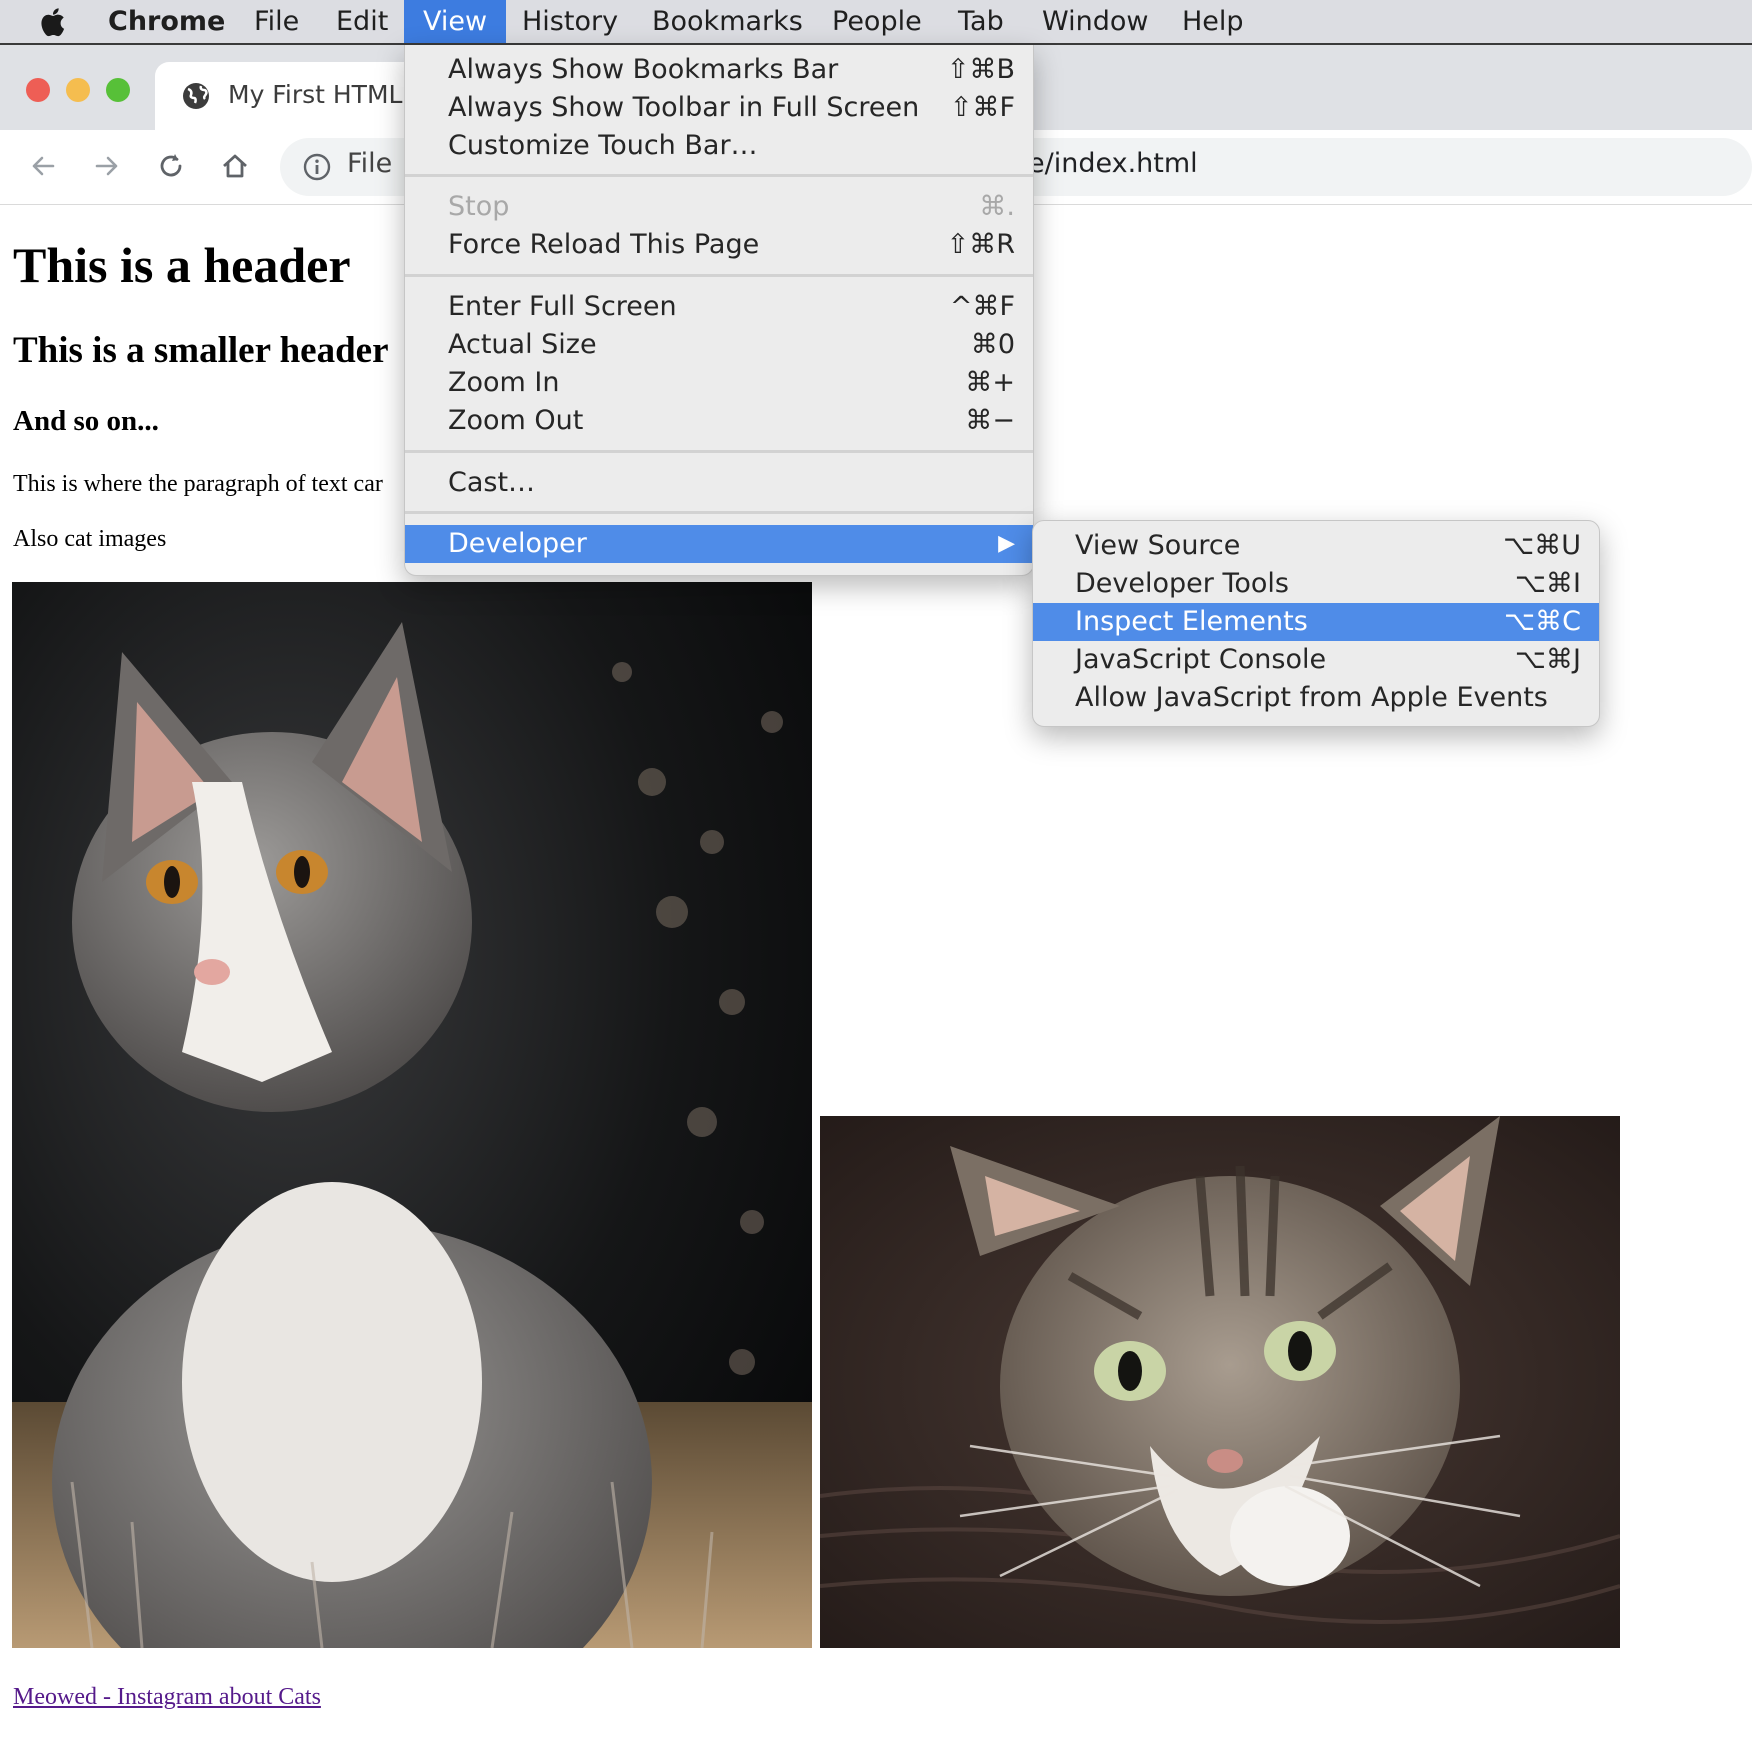 The image size is (1752, 1760). Describe the element at coordinates (719, 307) in the screenshot. I see `menu-item-enter-full-screen: Enter Full Screen ^⌘F` at that location.